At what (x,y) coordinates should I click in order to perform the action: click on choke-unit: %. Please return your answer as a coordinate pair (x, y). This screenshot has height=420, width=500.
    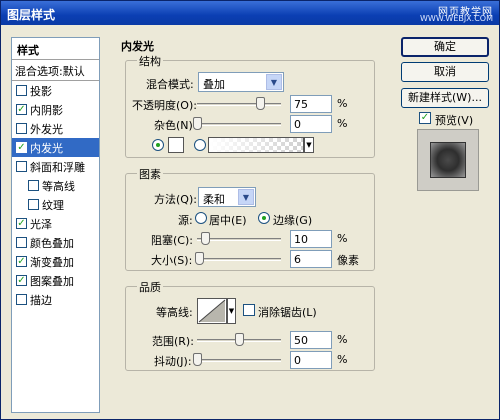
    Looking at the image, I should click on (342, 238).